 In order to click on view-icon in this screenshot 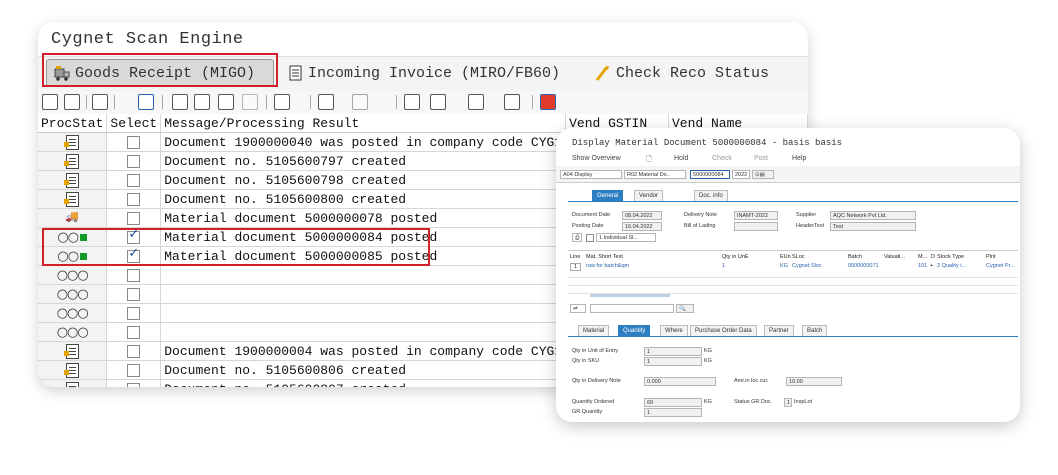, I will do `click(438, 102)`.